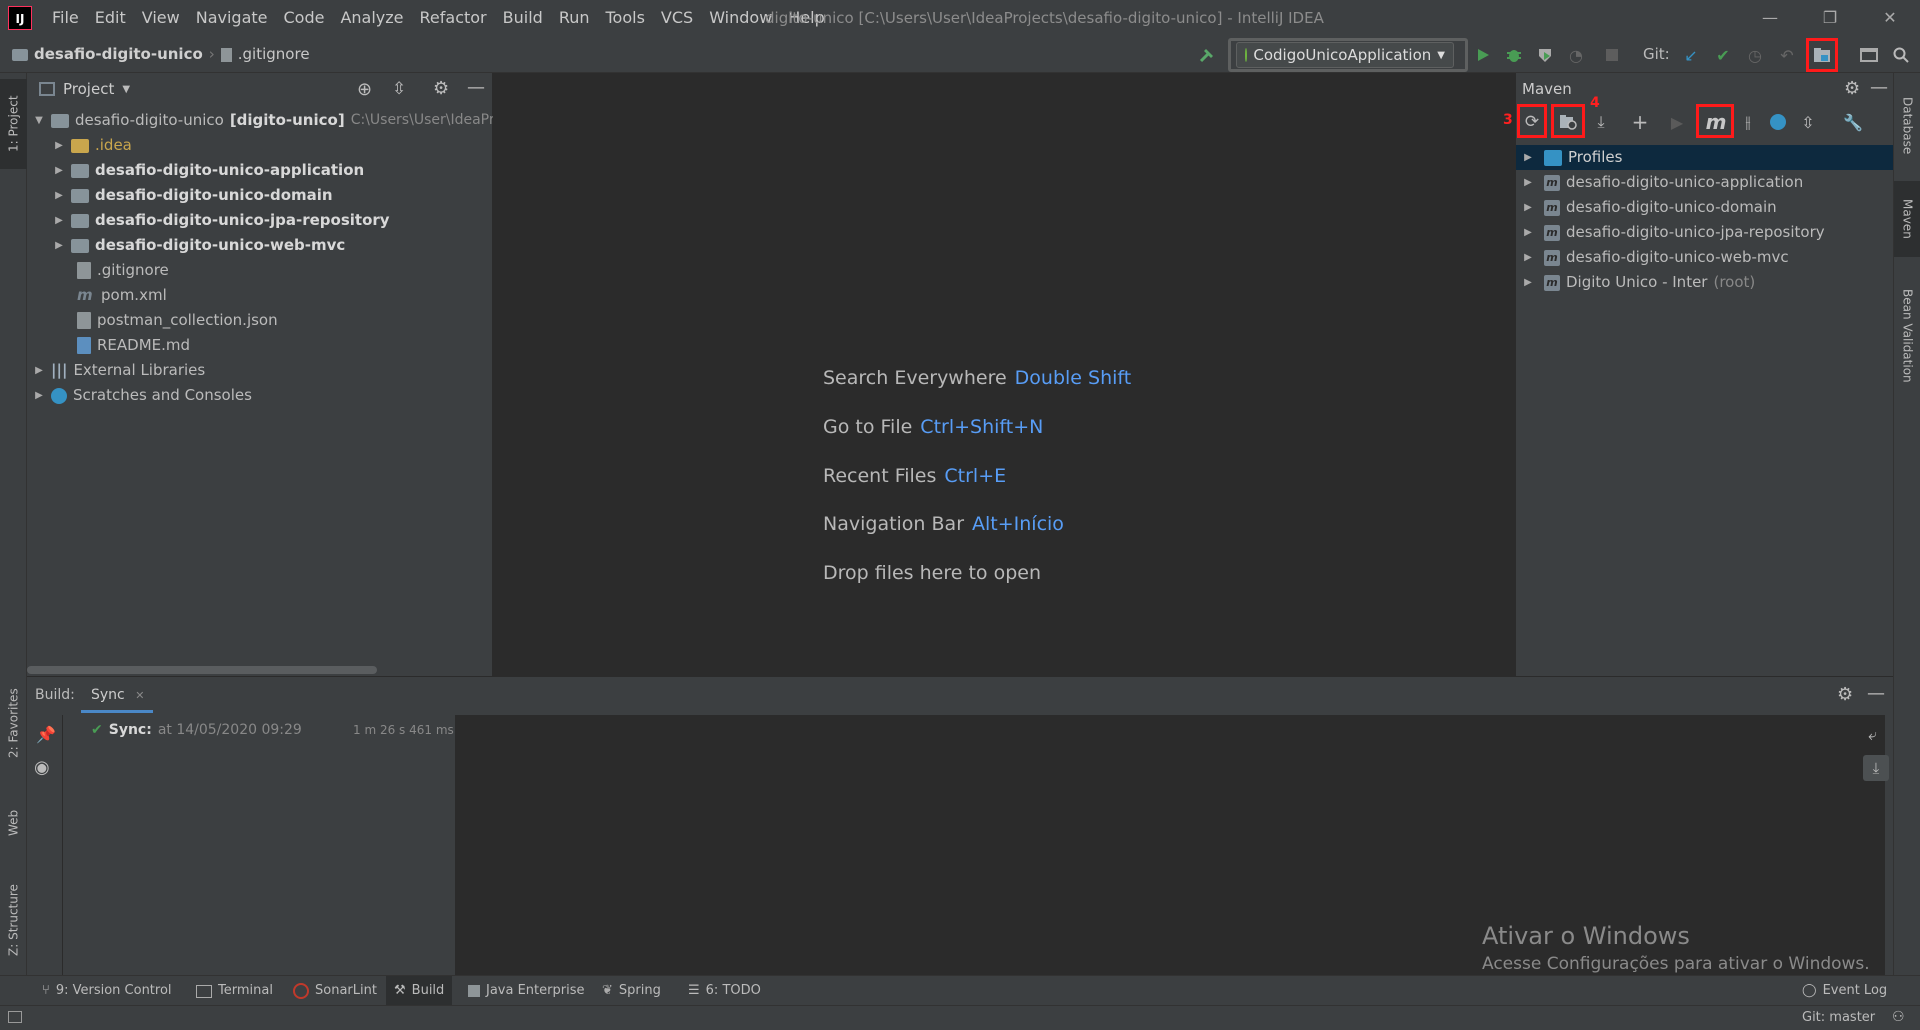  I want to click on tree-item-gitignore: .gitignore, so click(123, 270).